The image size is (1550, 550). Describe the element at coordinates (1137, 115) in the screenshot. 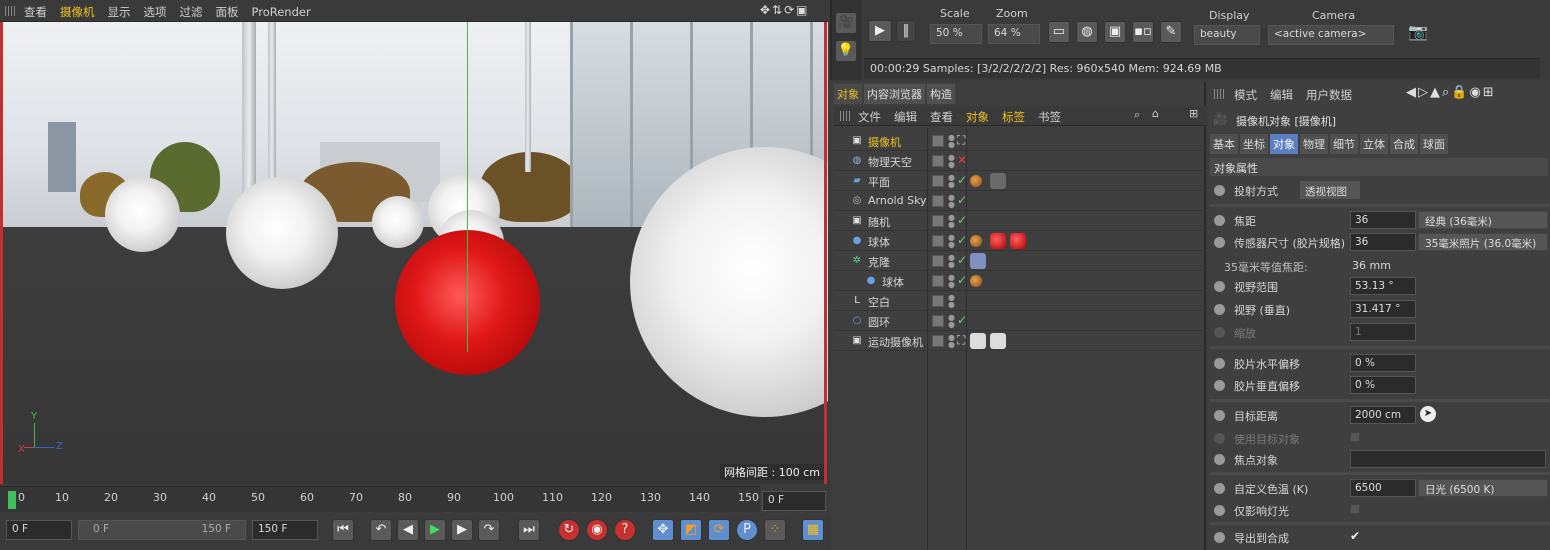

I see `search-icon: ⌕` at that location.